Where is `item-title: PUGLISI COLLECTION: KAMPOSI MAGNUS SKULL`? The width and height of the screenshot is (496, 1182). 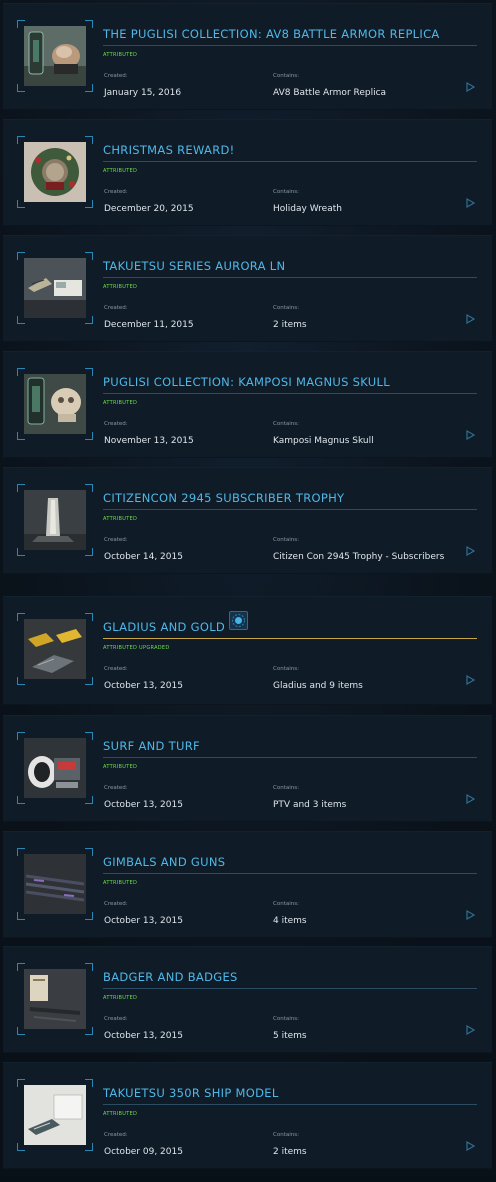 item-title: PUGLISI COLLECTION: KAMPOSI MAGNUS SKULL is located at coordinates (290, 384).